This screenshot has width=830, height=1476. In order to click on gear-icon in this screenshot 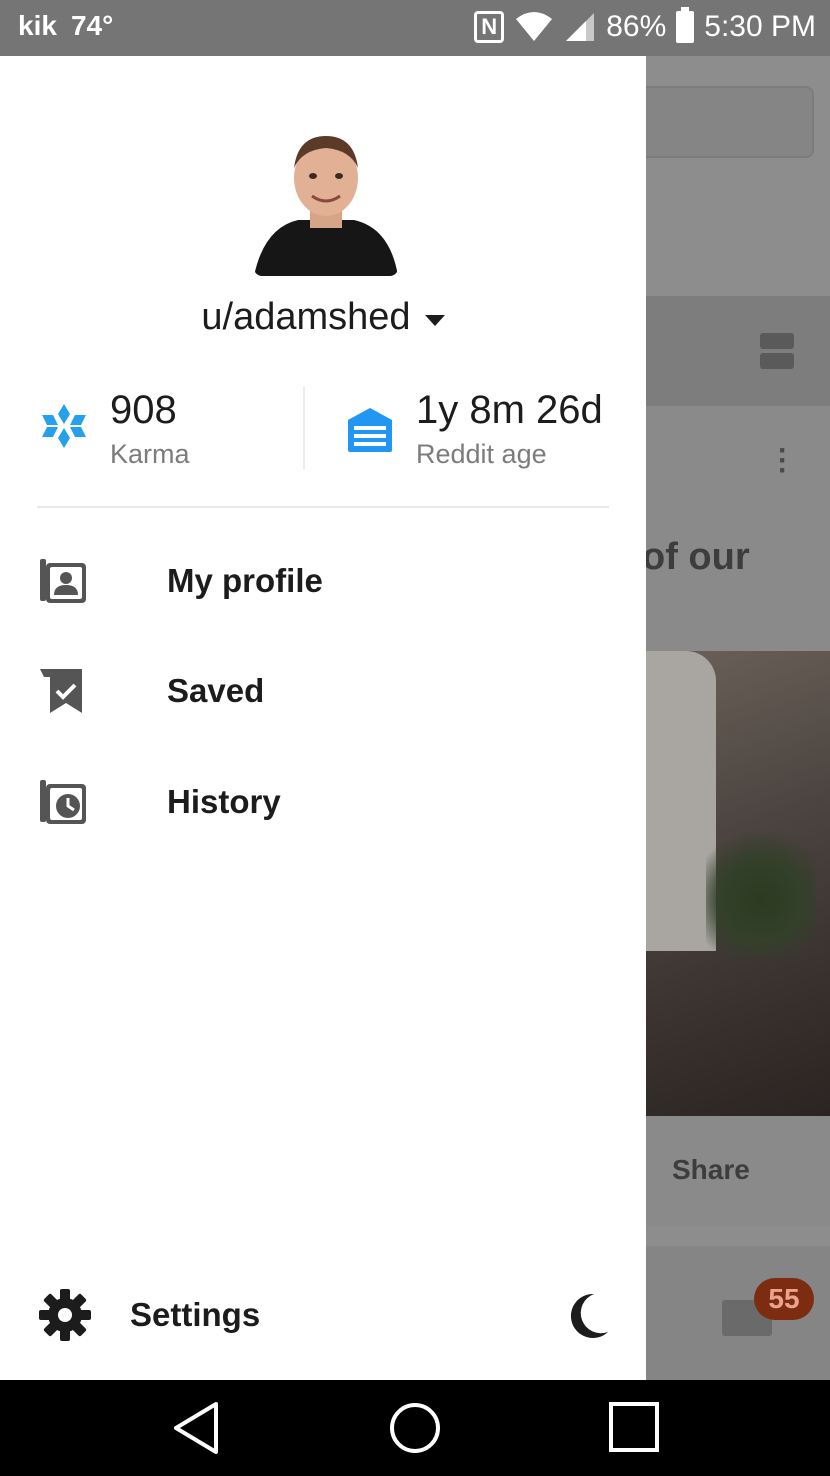, I will do `click(65, 1315)`.